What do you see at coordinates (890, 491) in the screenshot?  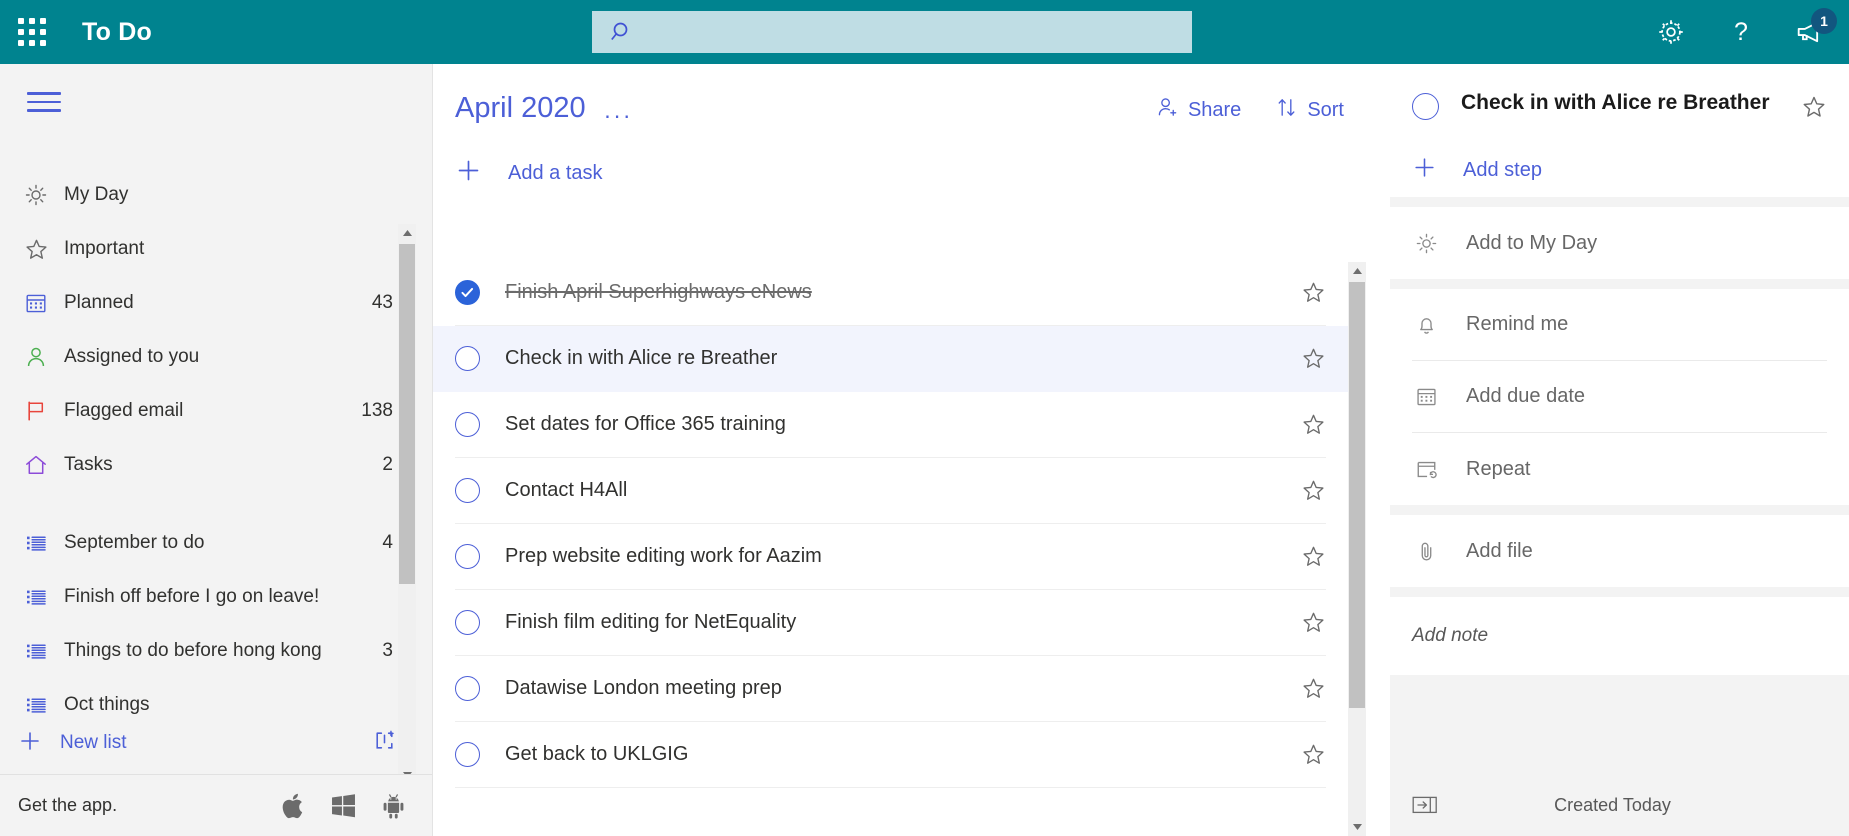 I see `table-row: Contact H4All` at bounding box center [890, 491].